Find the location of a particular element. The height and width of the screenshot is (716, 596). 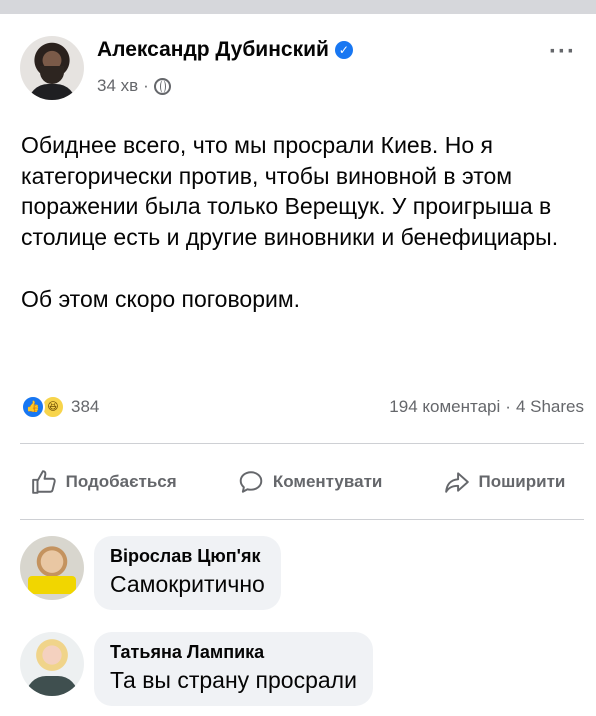

author-name-text: Александр Дубинский is located at coordinates (213, 50).